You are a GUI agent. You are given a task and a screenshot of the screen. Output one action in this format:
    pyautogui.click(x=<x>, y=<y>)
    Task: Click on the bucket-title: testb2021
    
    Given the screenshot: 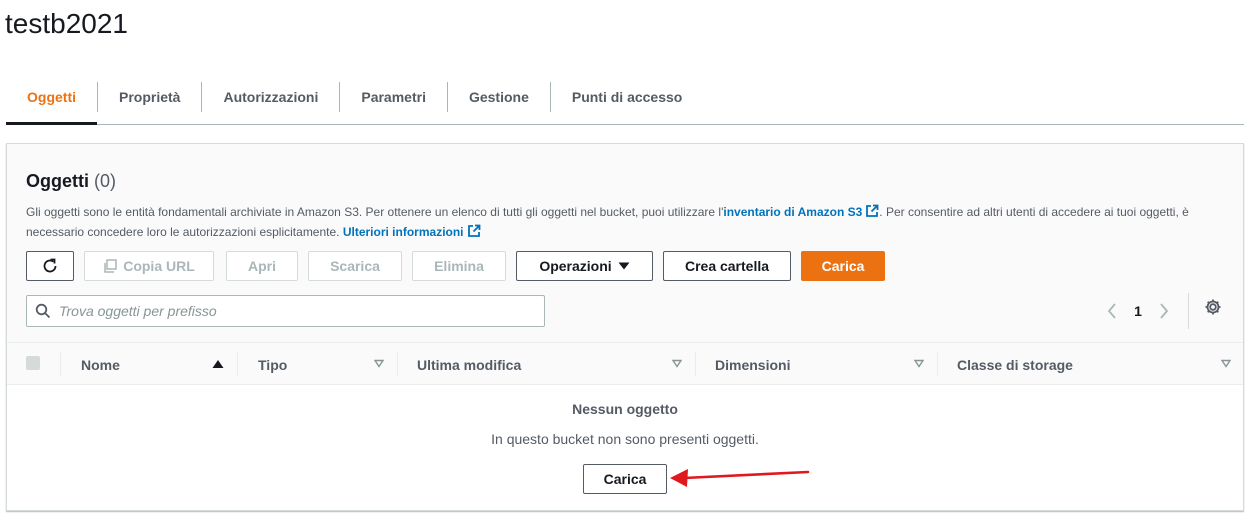 What is the action you would take?
    pyautogui.click(x=66, y=23)
    